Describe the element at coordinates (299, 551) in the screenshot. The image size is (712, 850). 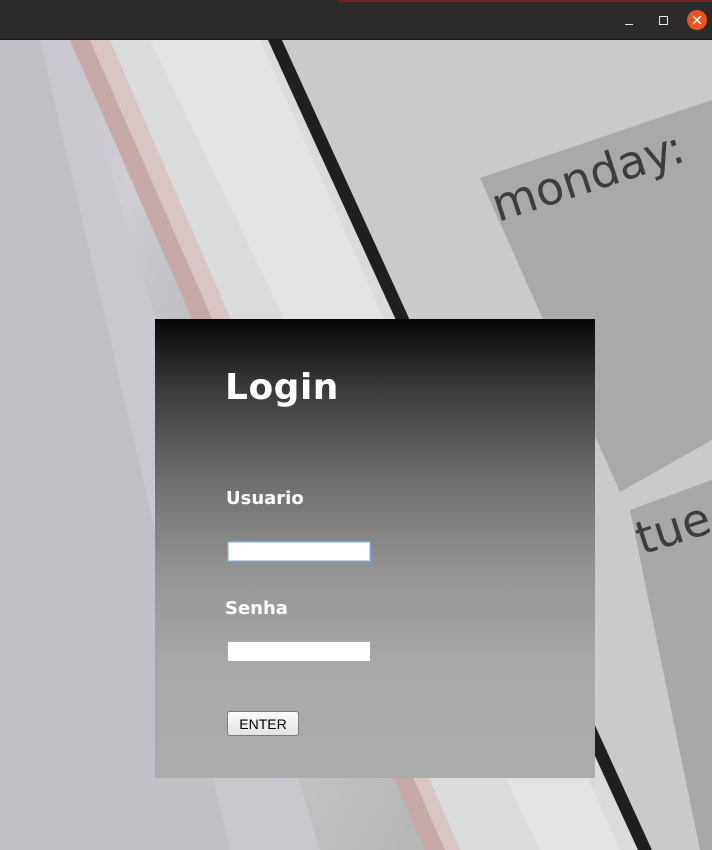
I see `username-input` at that location.